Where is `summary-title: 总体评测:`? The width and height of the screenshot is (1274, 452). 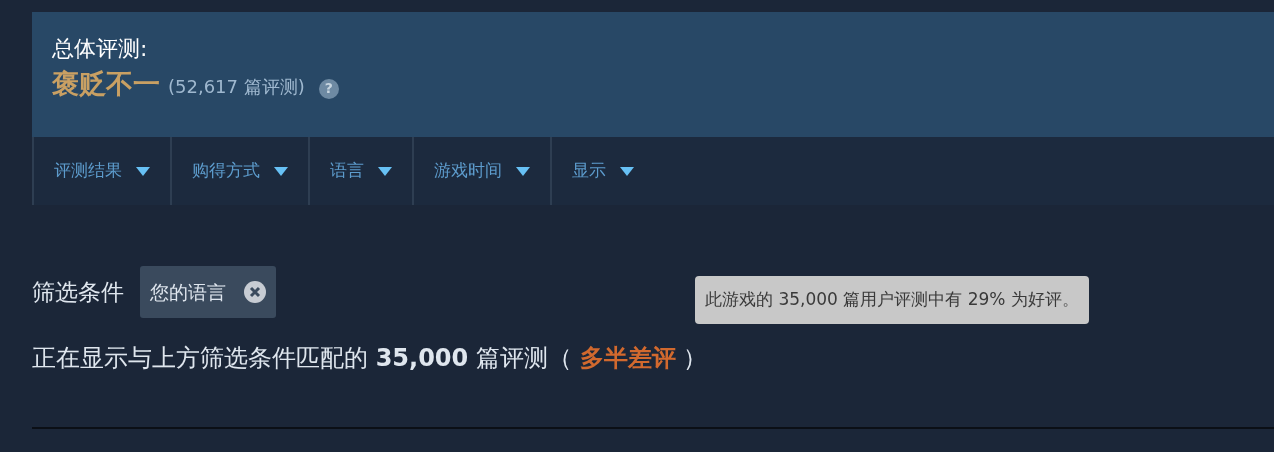 summary-title: 总体评测: is located at coordinates (100, 49).